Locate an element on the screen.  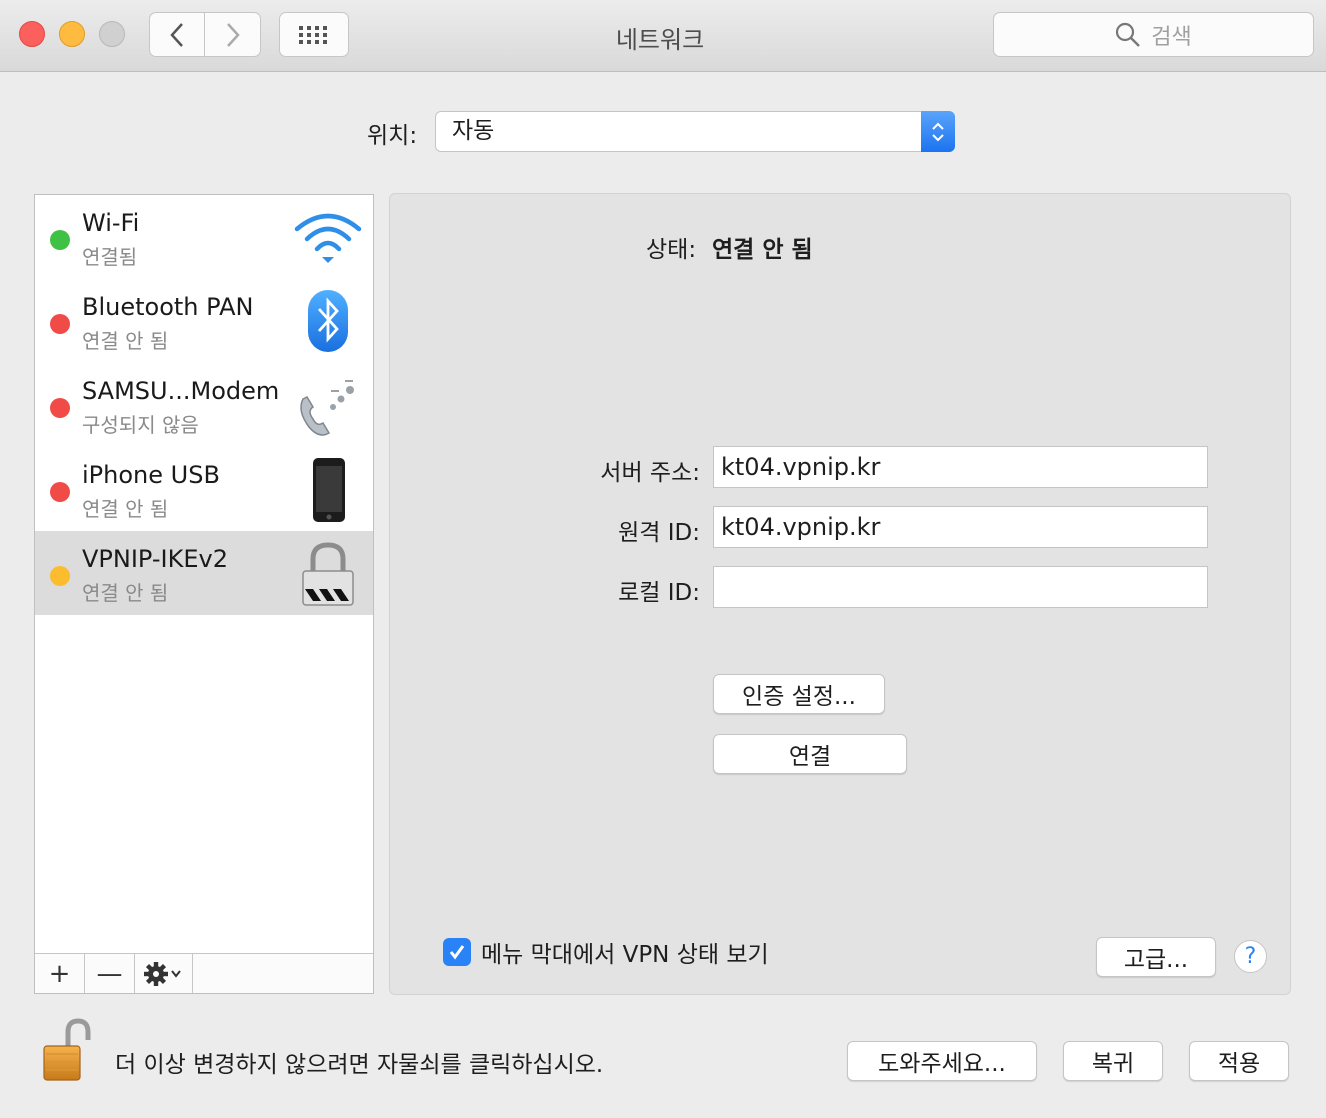
service-item-iphone-usb: iPhone USB 연결 안 됨 is located at coordinates (204, 489).